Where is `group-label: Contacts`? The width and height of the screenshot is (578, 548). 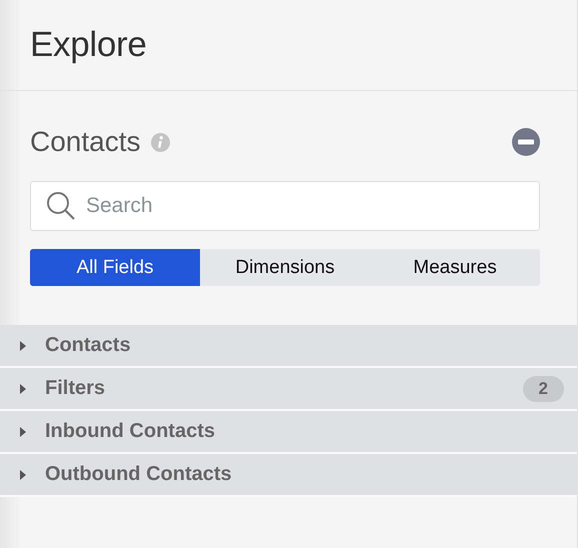
group-label: Contacts is located at coordinates (88, 345).